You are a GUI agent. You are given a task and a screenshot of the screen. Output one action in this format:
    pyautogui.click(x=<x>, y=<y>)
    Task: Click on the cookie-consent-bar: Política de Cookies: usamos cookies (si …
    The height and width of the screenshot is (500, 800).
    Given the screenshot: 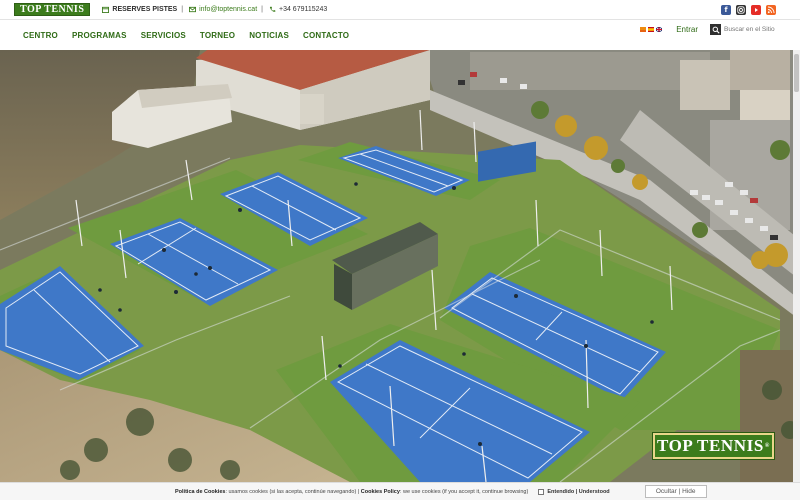 What is the action you would take?
    pyautogui.click(x=400, y=491)
    